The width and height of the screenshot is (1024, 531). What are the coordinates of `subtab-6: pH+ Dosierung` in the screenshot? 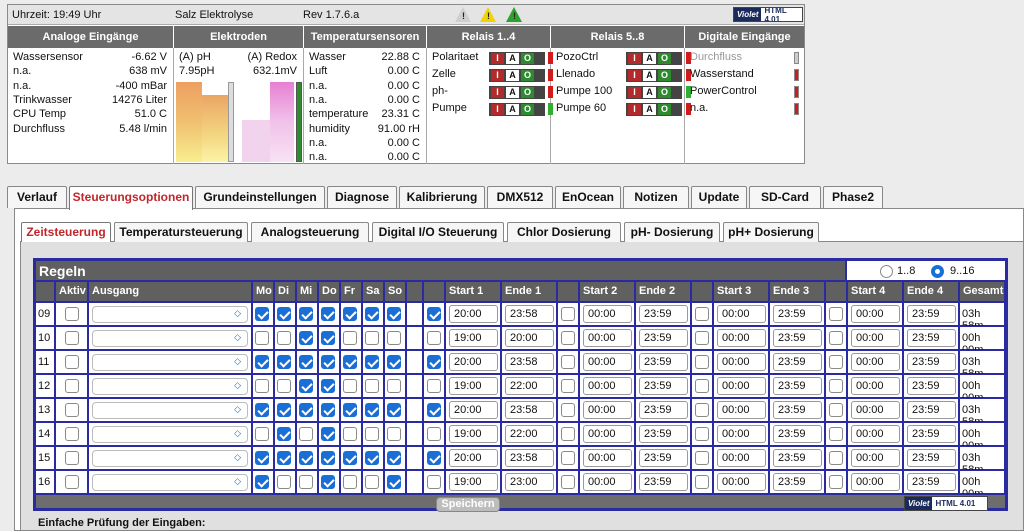 It's located at (771, 232).